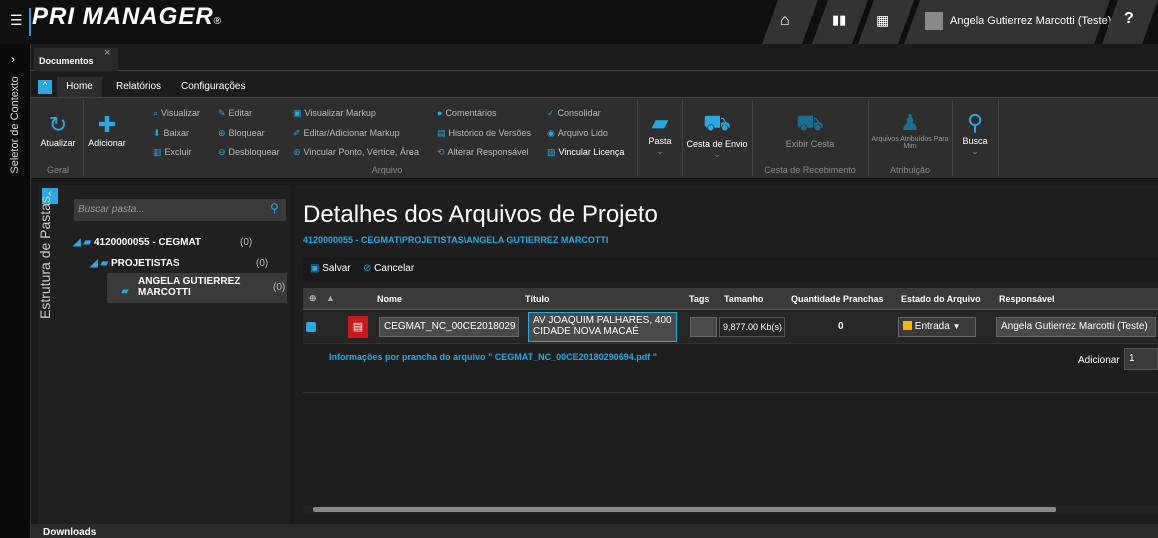  What do you see at coordinates (699, 299) in the screenshot?
I see `column-tags: Tags` at bounding box center [699, 299].